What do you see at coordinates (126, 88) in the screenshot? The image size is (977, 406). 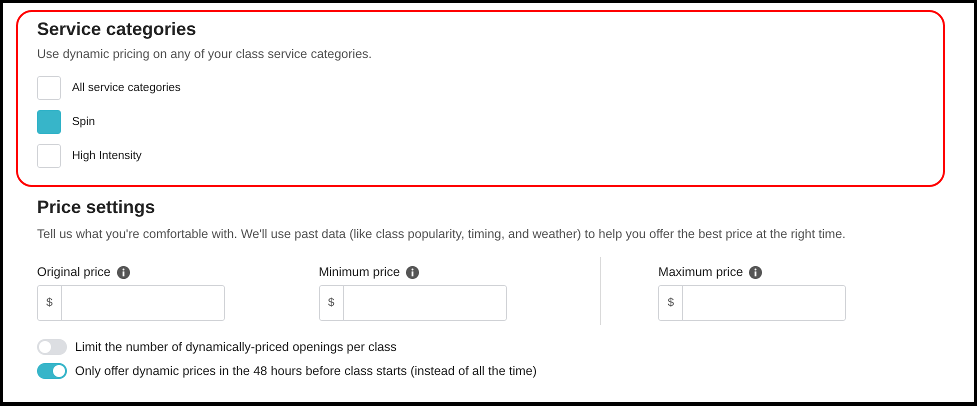 I see `checkbox-label: All service categories` at bounding box center [126, 88].